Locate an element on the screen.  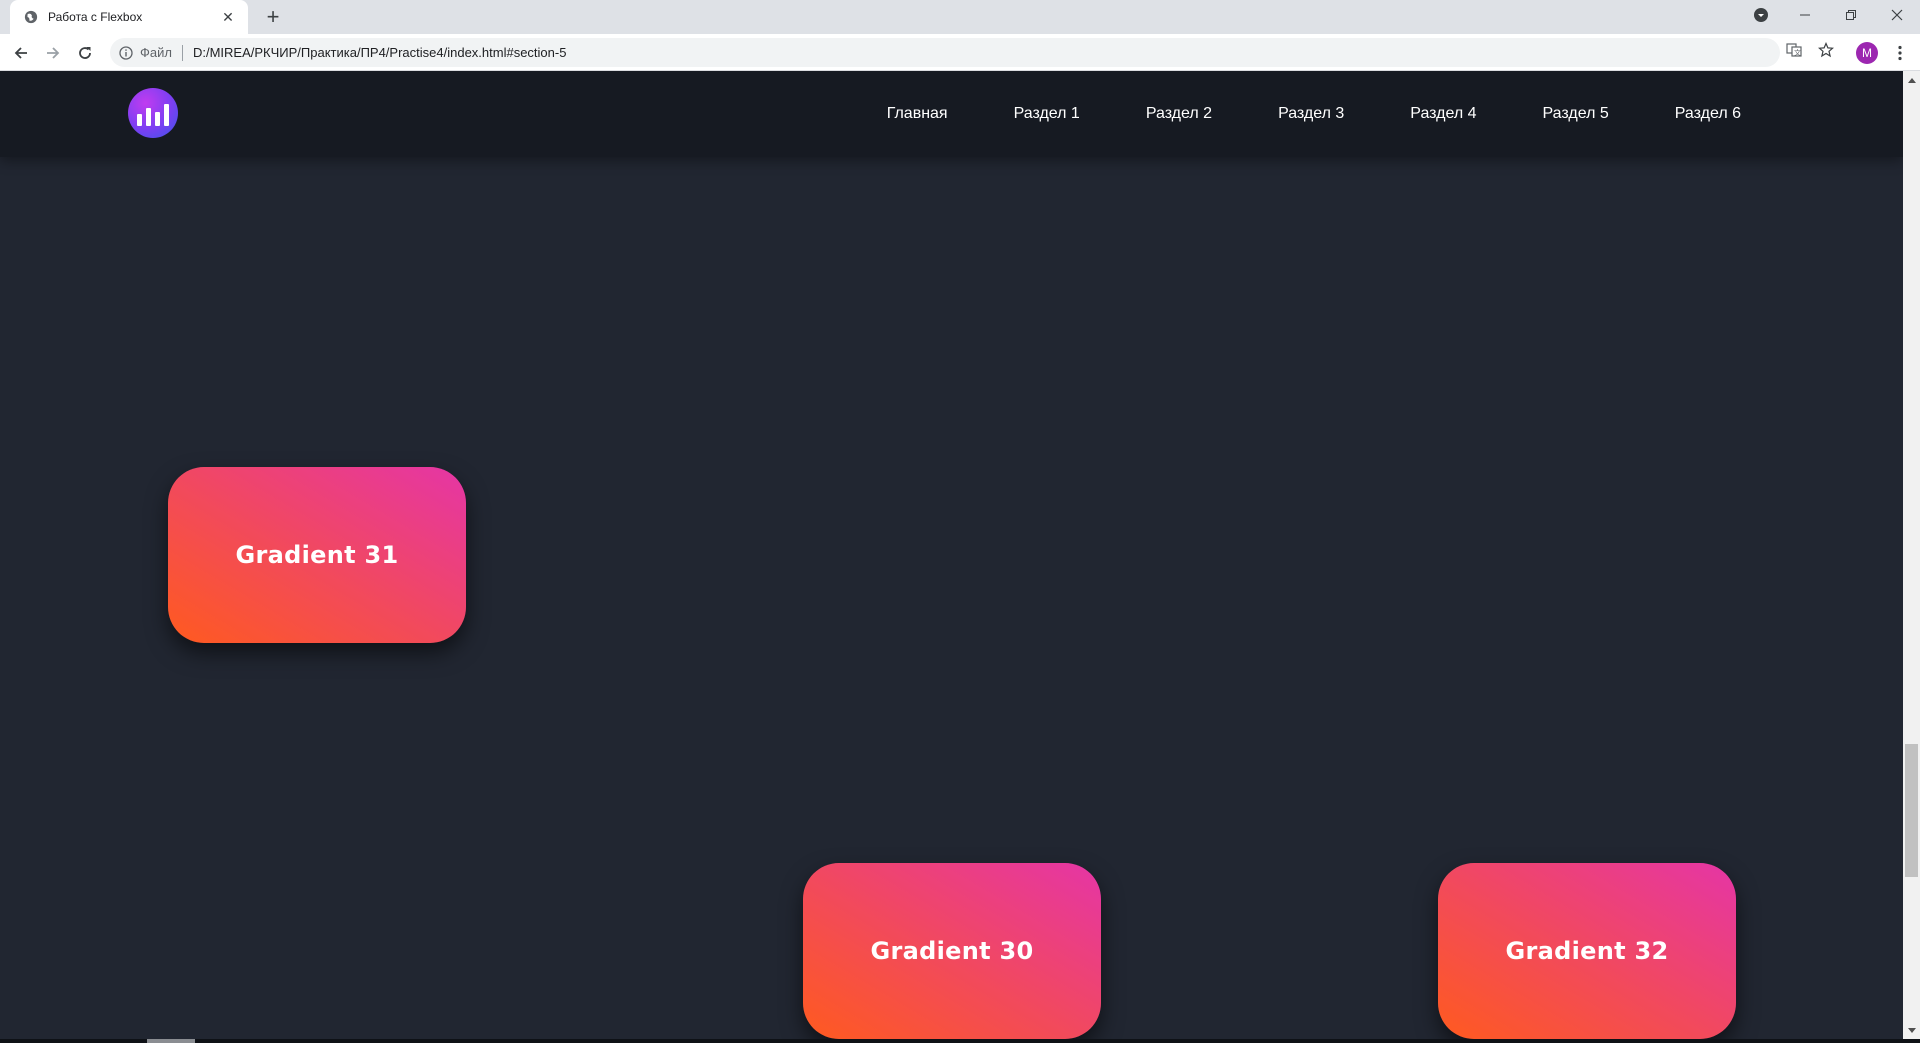
scroll-down-icon is located at coordinates (1911, 1030).